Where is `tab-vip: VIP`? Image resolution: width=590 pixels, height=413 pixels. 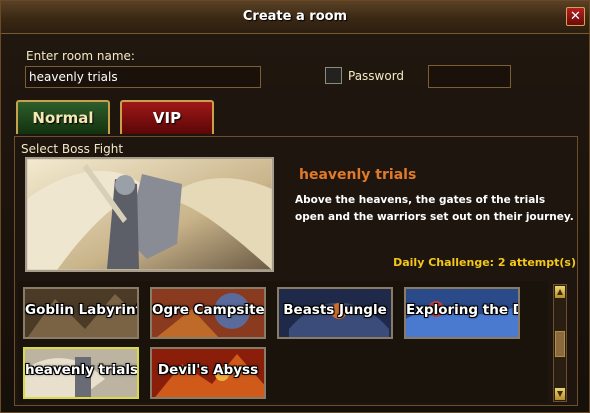 tab-vip: VIP is located at coordinates (167, 117).